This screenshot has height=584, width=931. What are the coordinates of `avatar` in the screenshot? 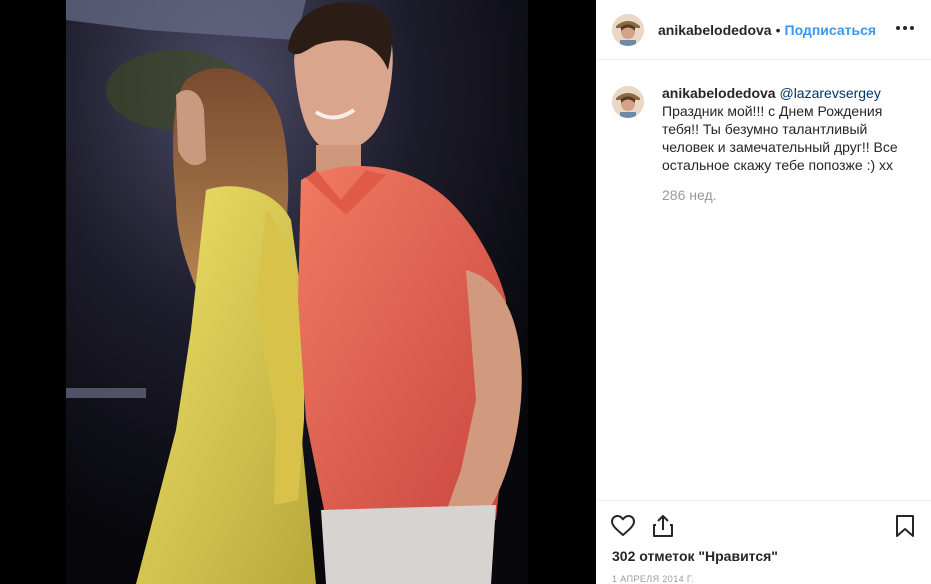 It's located at (628, 29).